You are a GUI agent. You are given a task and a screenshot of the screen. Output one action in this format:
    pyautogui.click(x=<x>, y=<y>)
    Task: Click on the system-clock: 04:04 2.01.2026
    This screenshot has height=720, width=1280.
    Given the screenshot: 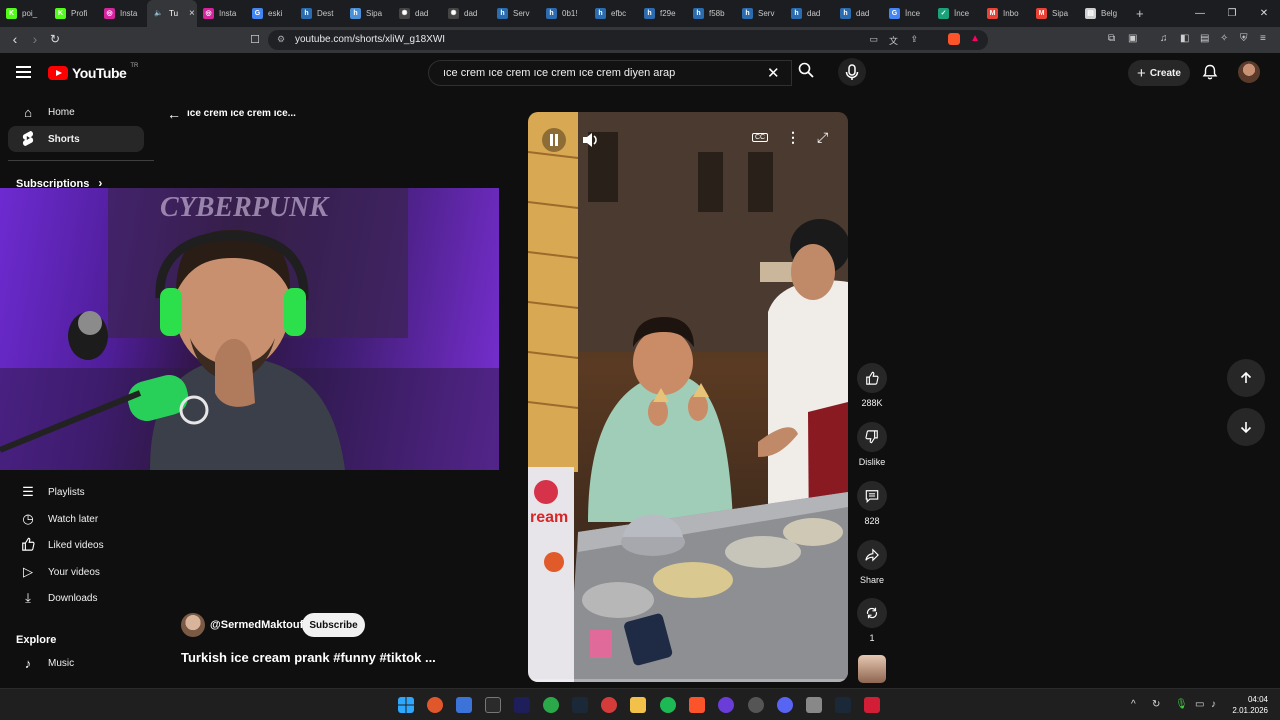 What is the action you would take?
    pyautogui.click(x=1250, y=705)
    